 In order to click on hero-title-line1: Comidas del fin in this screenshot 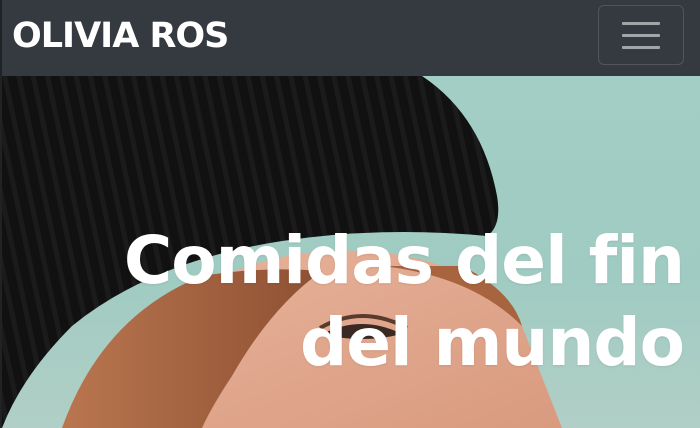, I will do `click(404, 260)`.